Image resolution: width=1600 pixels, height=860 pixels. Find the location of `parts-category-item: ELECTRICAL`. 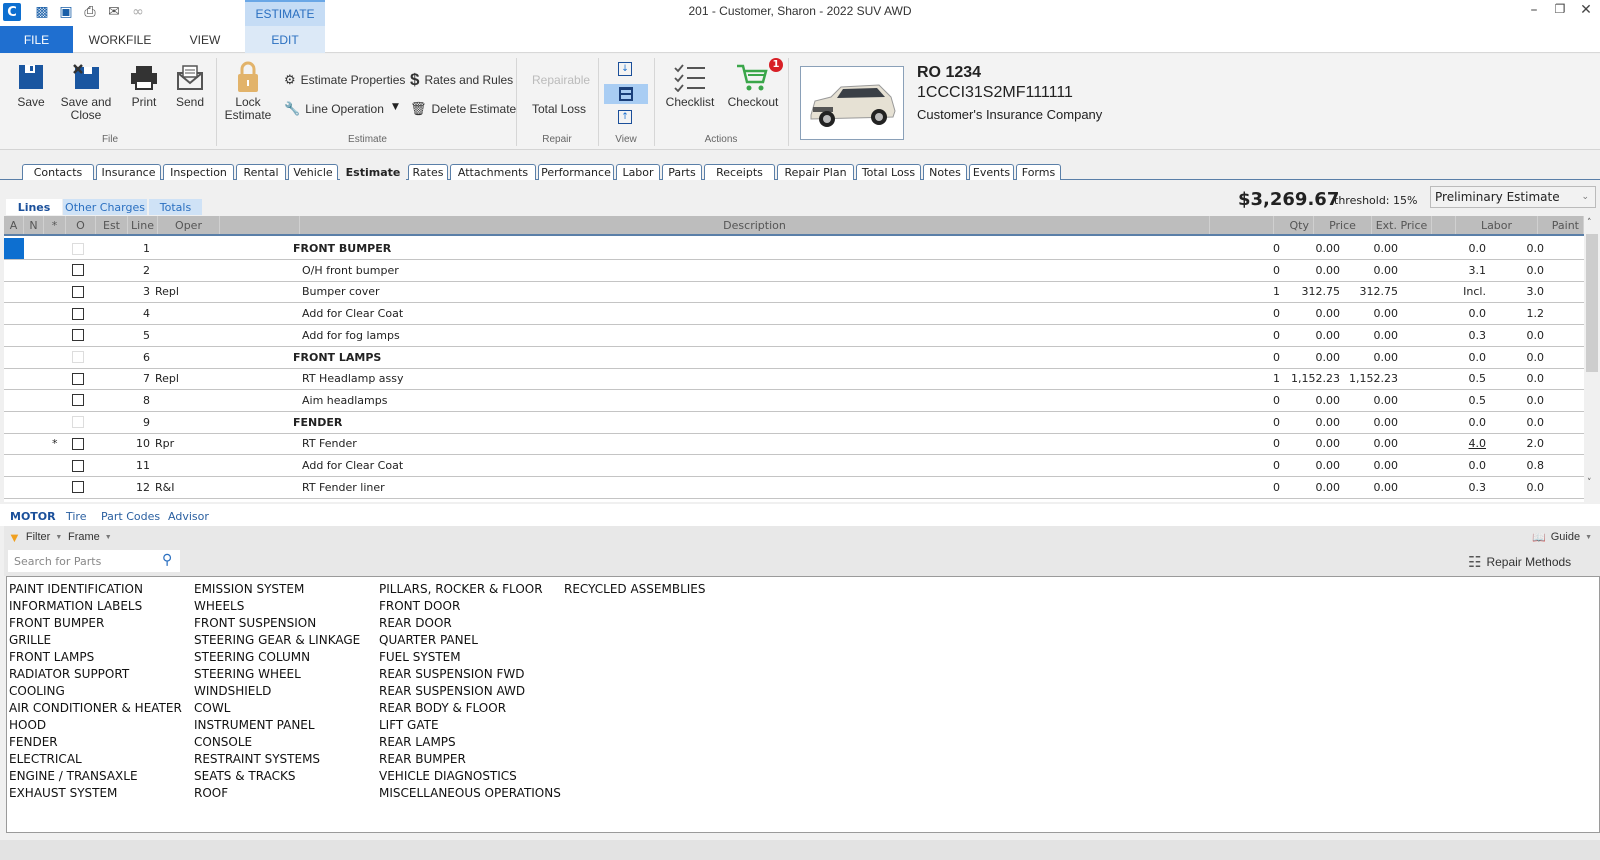

parts-category-item: ELECTRICAL is located at coordinates (95, 759).